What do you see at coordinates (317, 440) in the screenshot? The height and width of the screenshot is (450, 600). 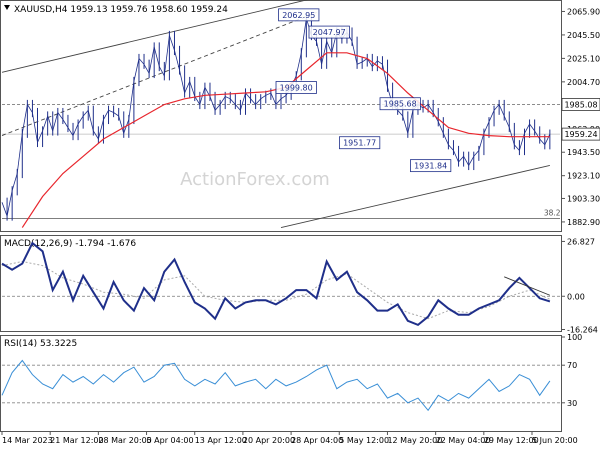 I see `x-tick-label: 28 Apr 04:00` at bounding box center [317, 440].